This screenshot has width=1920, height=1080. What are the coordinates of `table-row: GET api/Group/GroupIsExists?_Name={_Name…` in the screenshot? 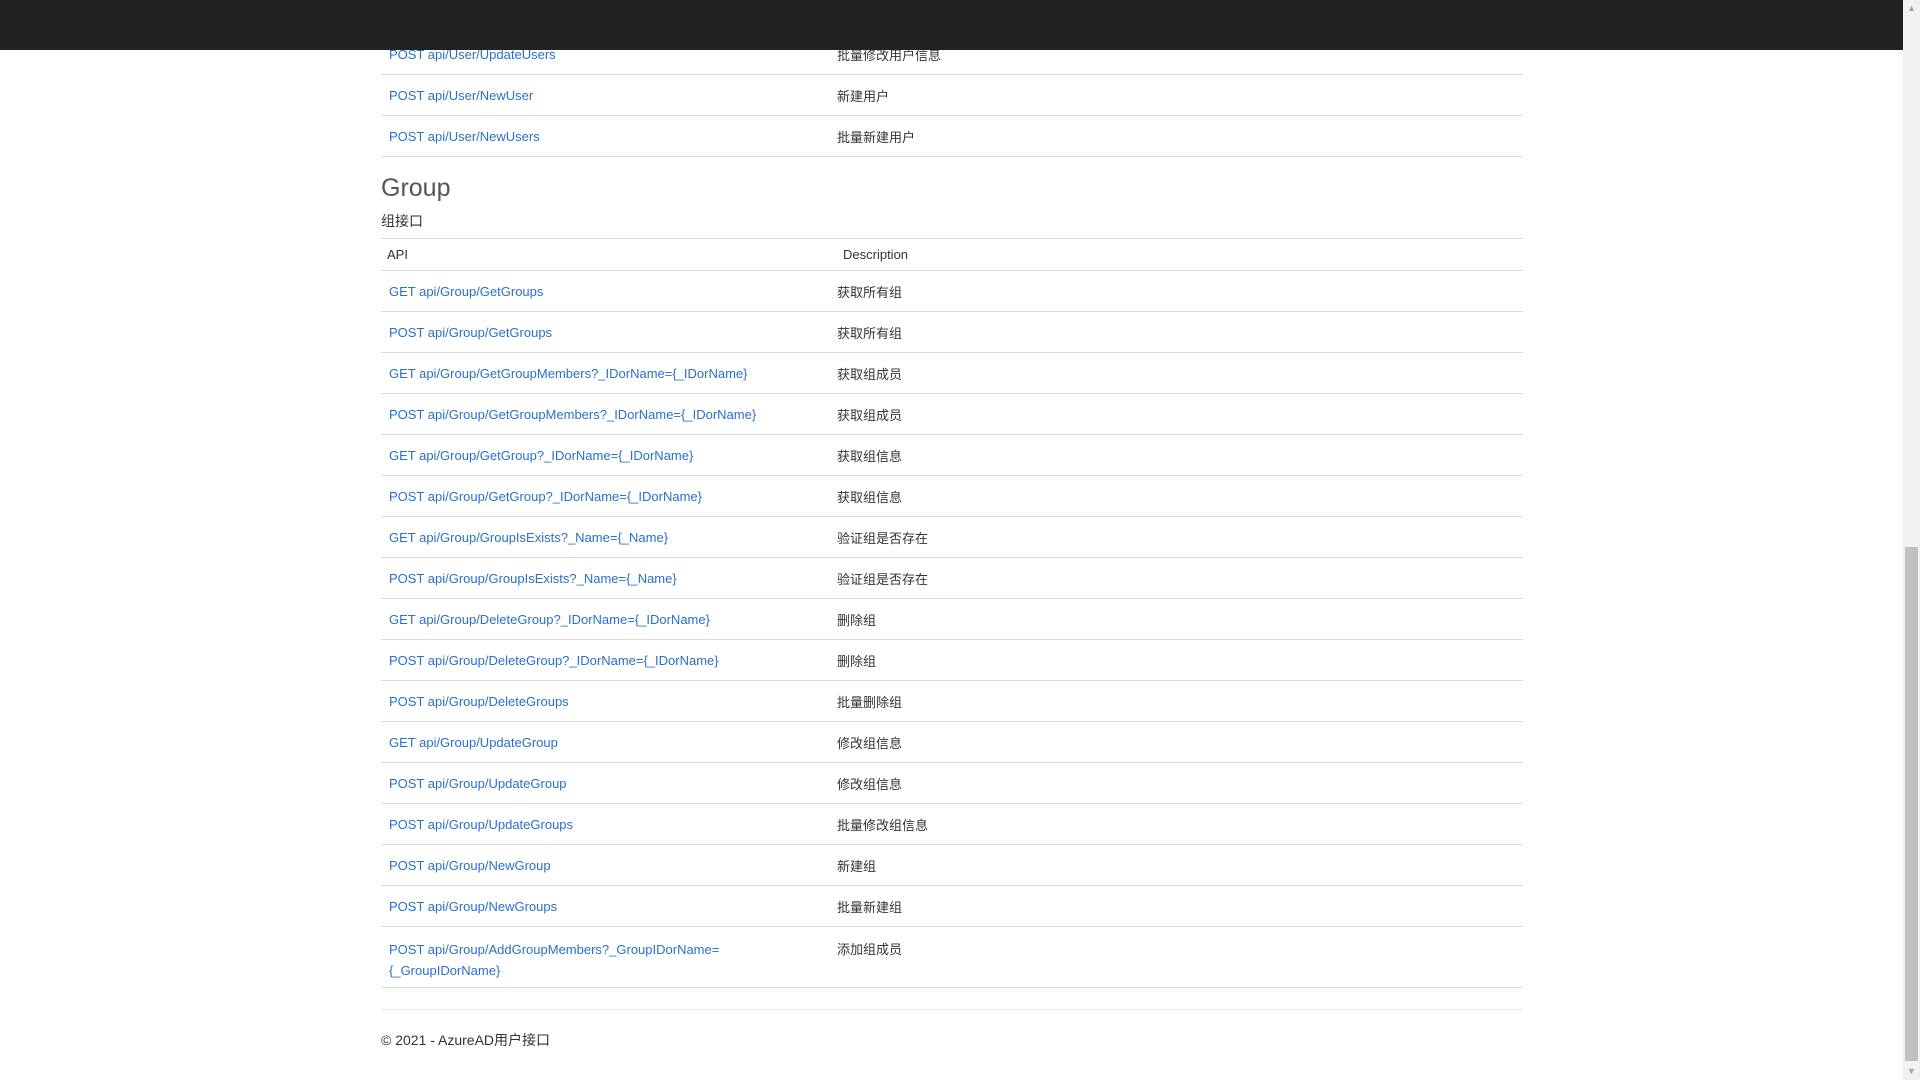 It's located at (952, 537).